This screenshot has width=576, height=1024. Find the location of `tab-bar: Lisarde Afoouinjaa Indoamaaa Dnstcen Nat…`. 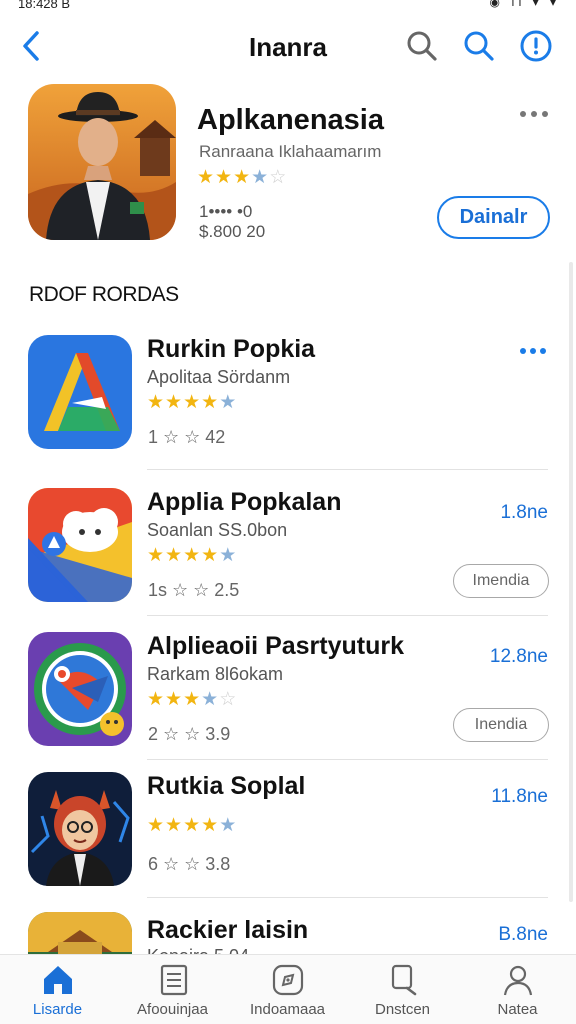

tab-bar: Lisarde Afoouinjaa Indoamaaa Dnstcen Nat… is located at coordinates (288, 989).